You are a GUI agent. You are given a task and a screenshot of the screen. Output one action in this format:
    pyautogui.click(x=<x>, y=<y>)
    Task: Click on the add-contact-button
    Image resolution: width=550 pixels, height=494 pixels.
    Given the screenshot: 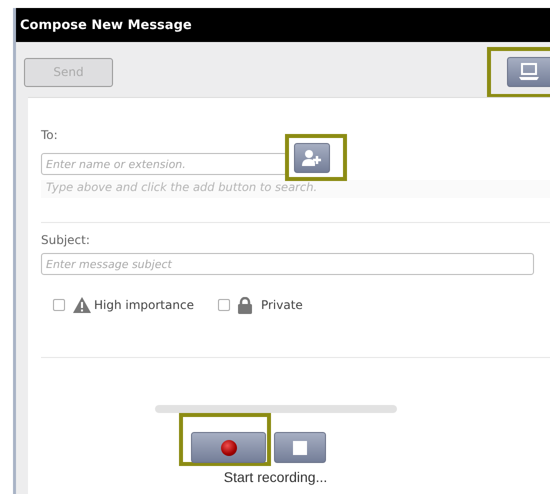 What is the action you would take?
    pyautogui.click(x=312, y=157)
    